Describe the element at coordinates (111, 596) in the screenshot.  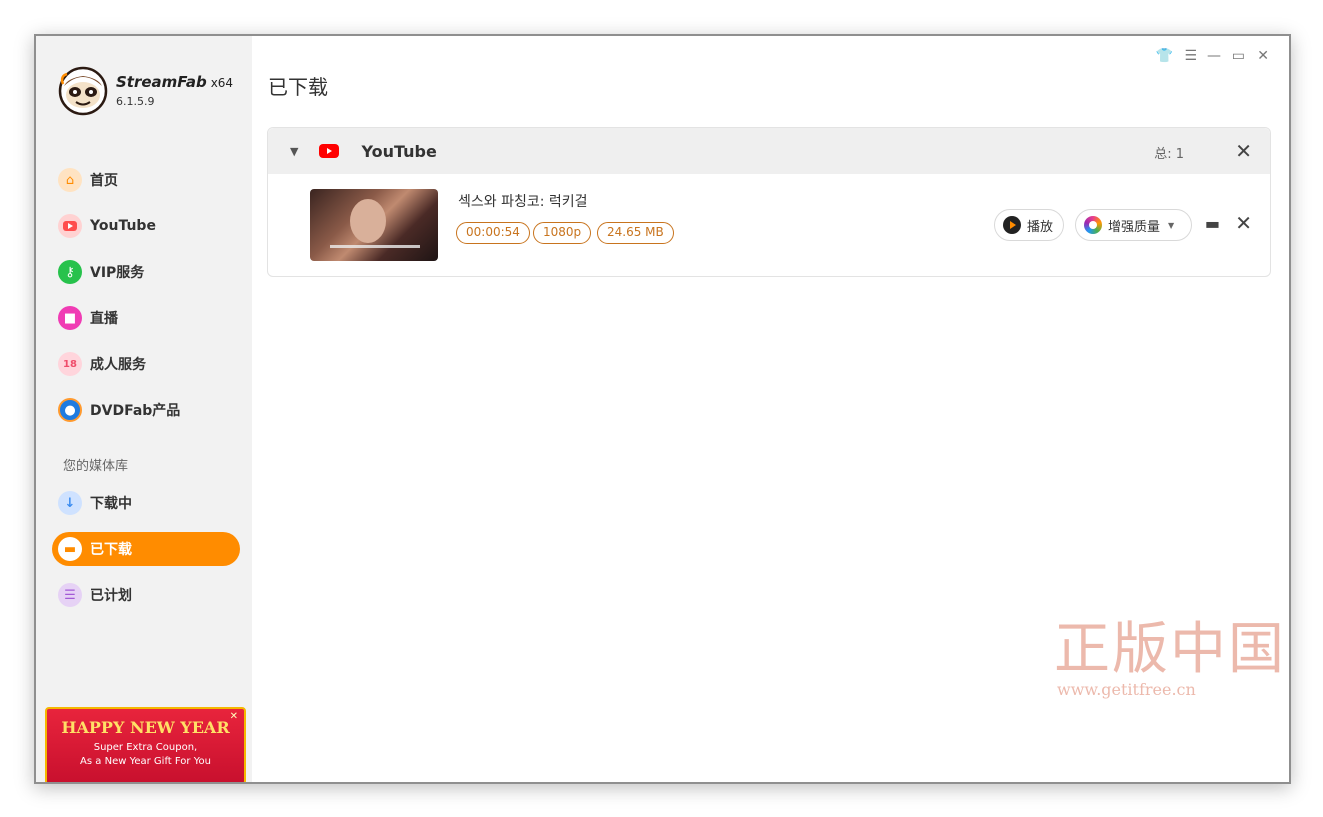
I see `sidebar-item-label: 已计划` at that location.